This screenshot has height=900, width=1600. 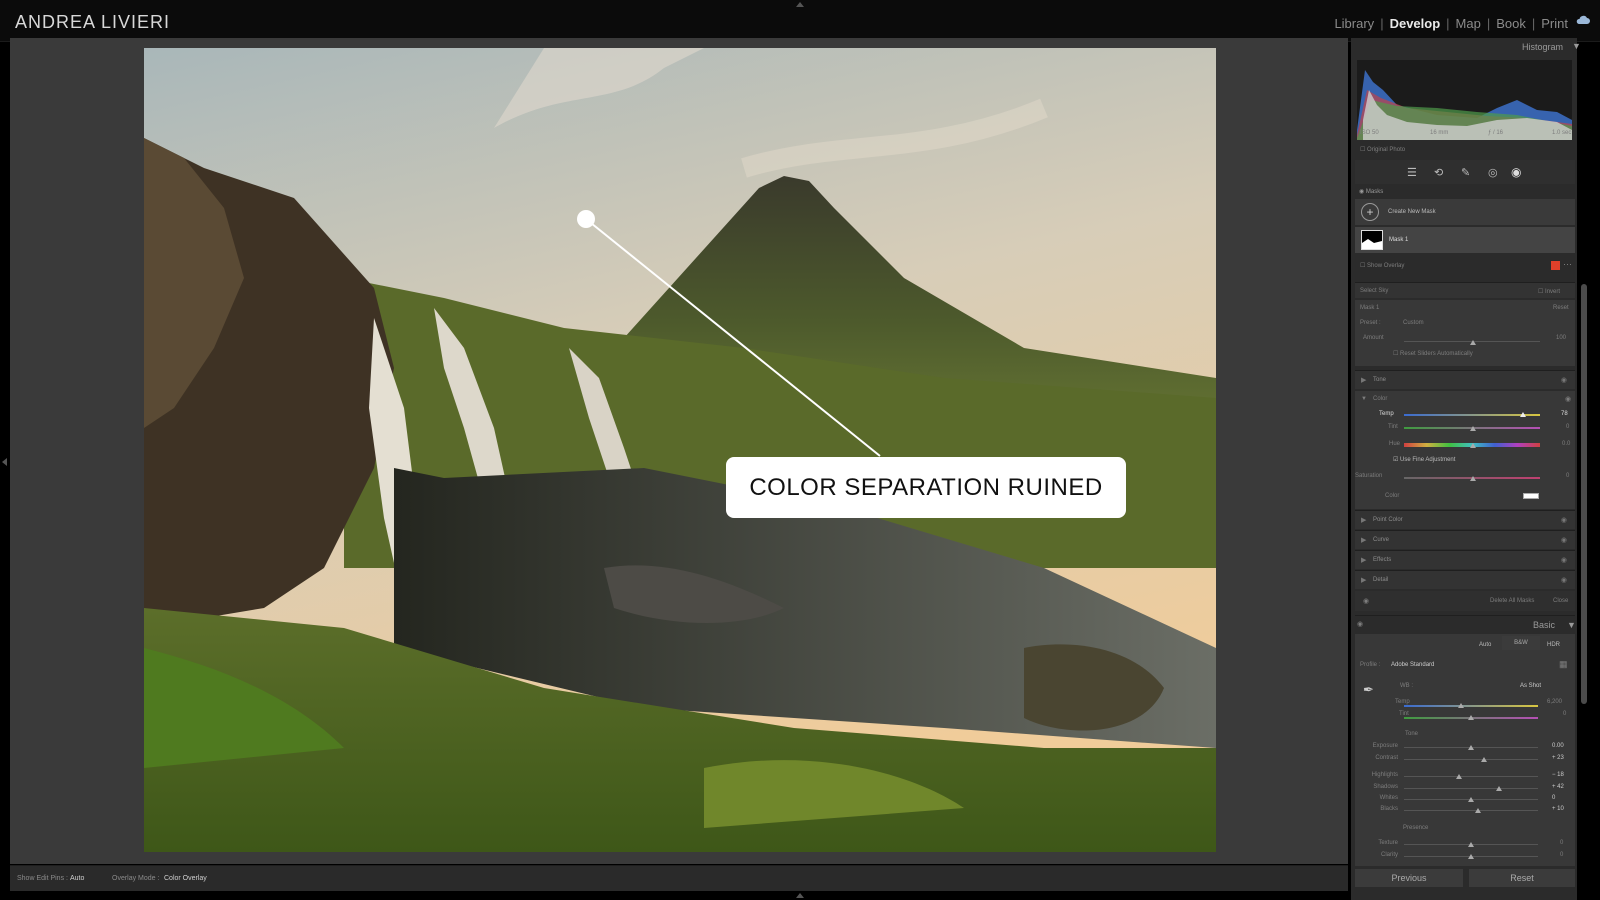 I want to click on basic-temp-value: 6,200, so click(x=1554, y=702).